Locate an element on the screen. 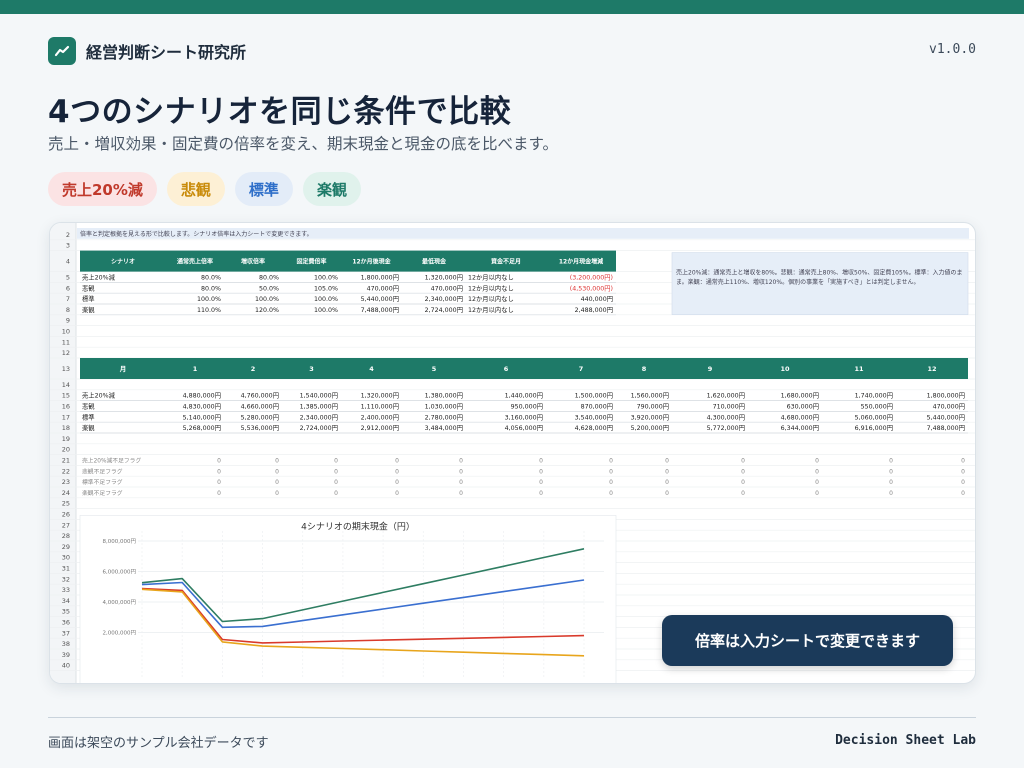 Image resolution: width=1024 pixels, height=768 pixels. row-number: 19 is located at coordinates (66, 439).